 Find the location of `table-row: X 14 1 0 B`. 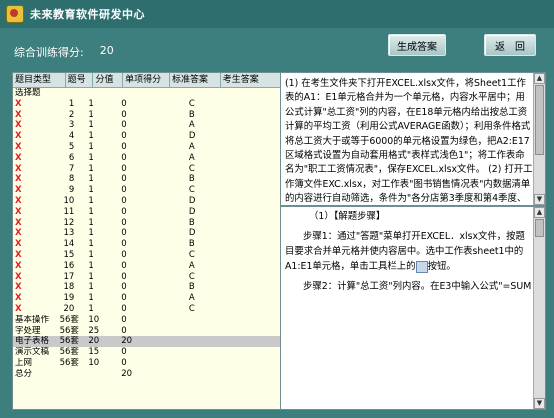

table-row: X 14 1 0 B is located at coordinates (147, 244).